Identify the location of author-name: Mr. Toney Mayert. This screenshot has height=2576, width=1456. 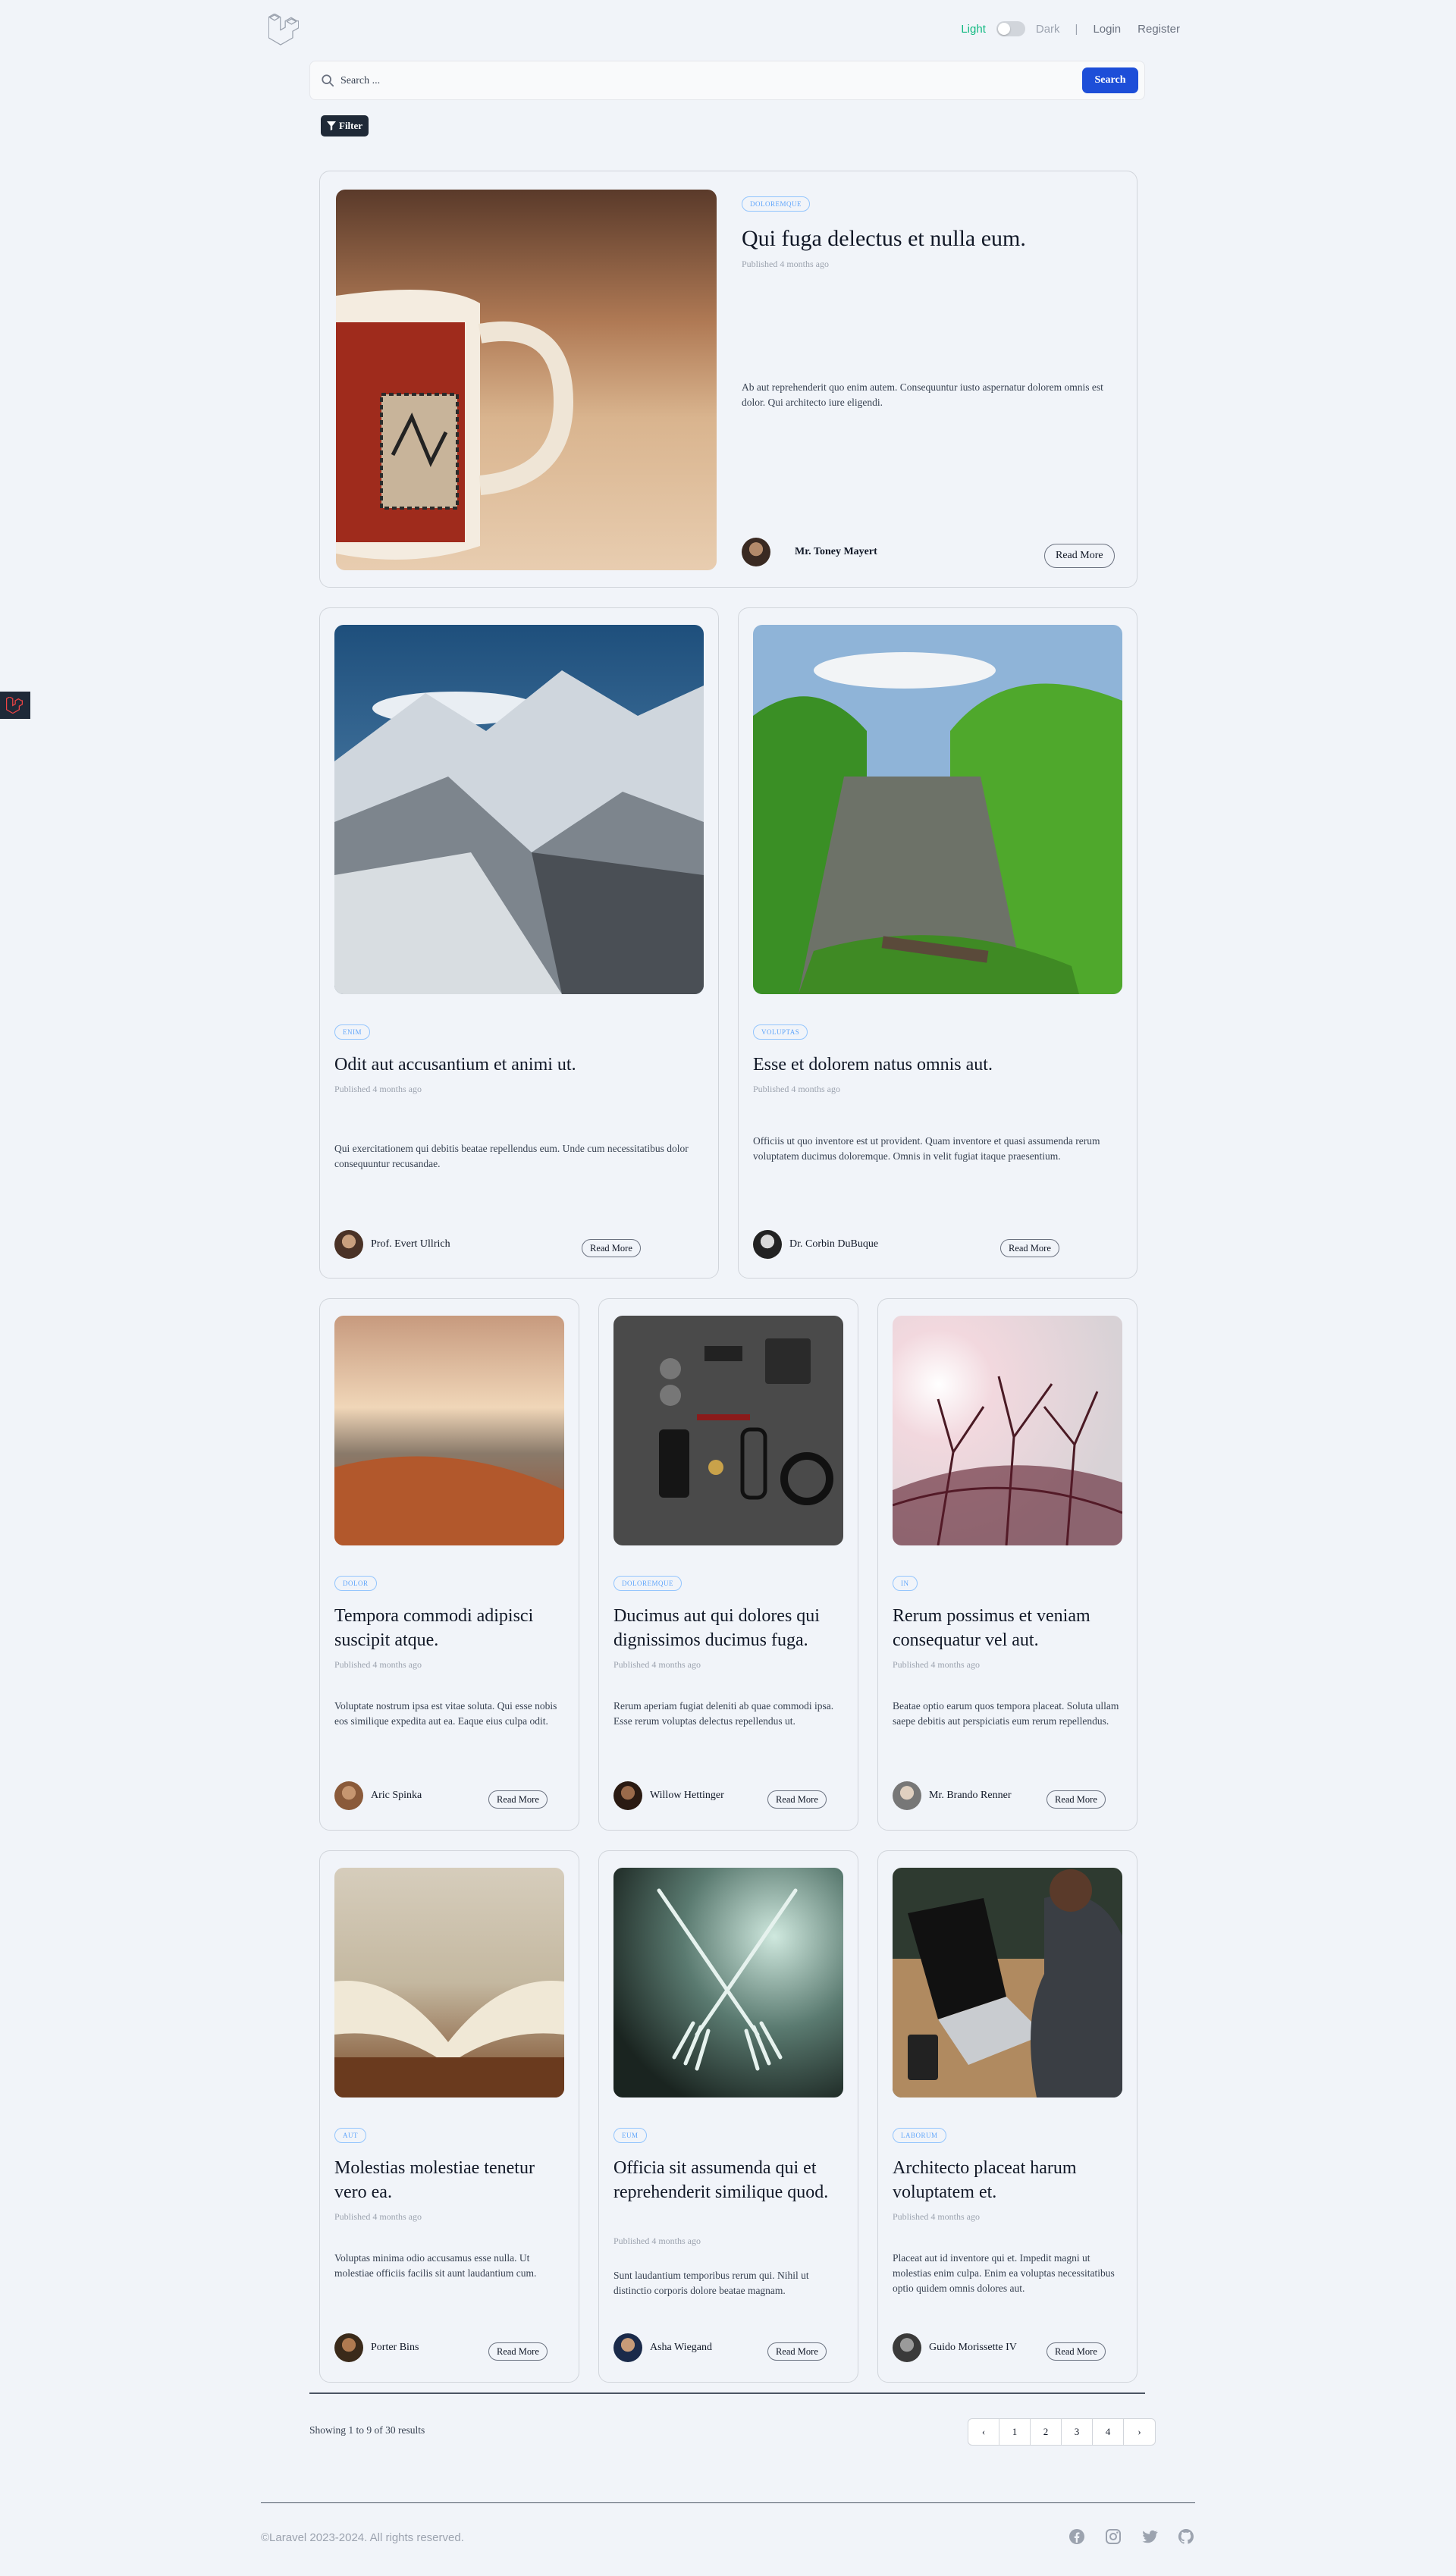
(836, 551).